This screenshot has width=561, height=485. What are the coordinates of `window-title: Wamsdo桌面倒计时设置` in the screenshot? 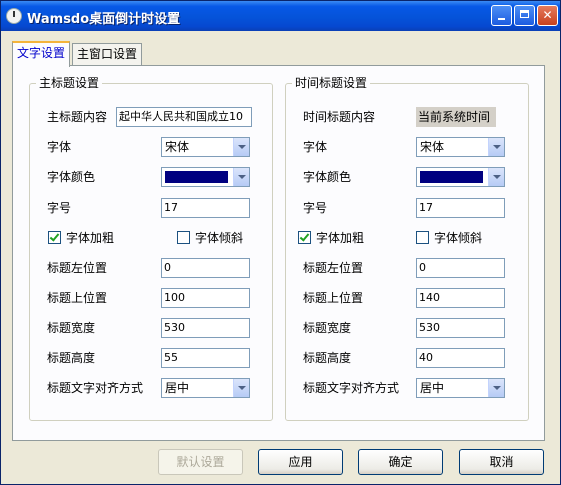 It's located at (104, 19).